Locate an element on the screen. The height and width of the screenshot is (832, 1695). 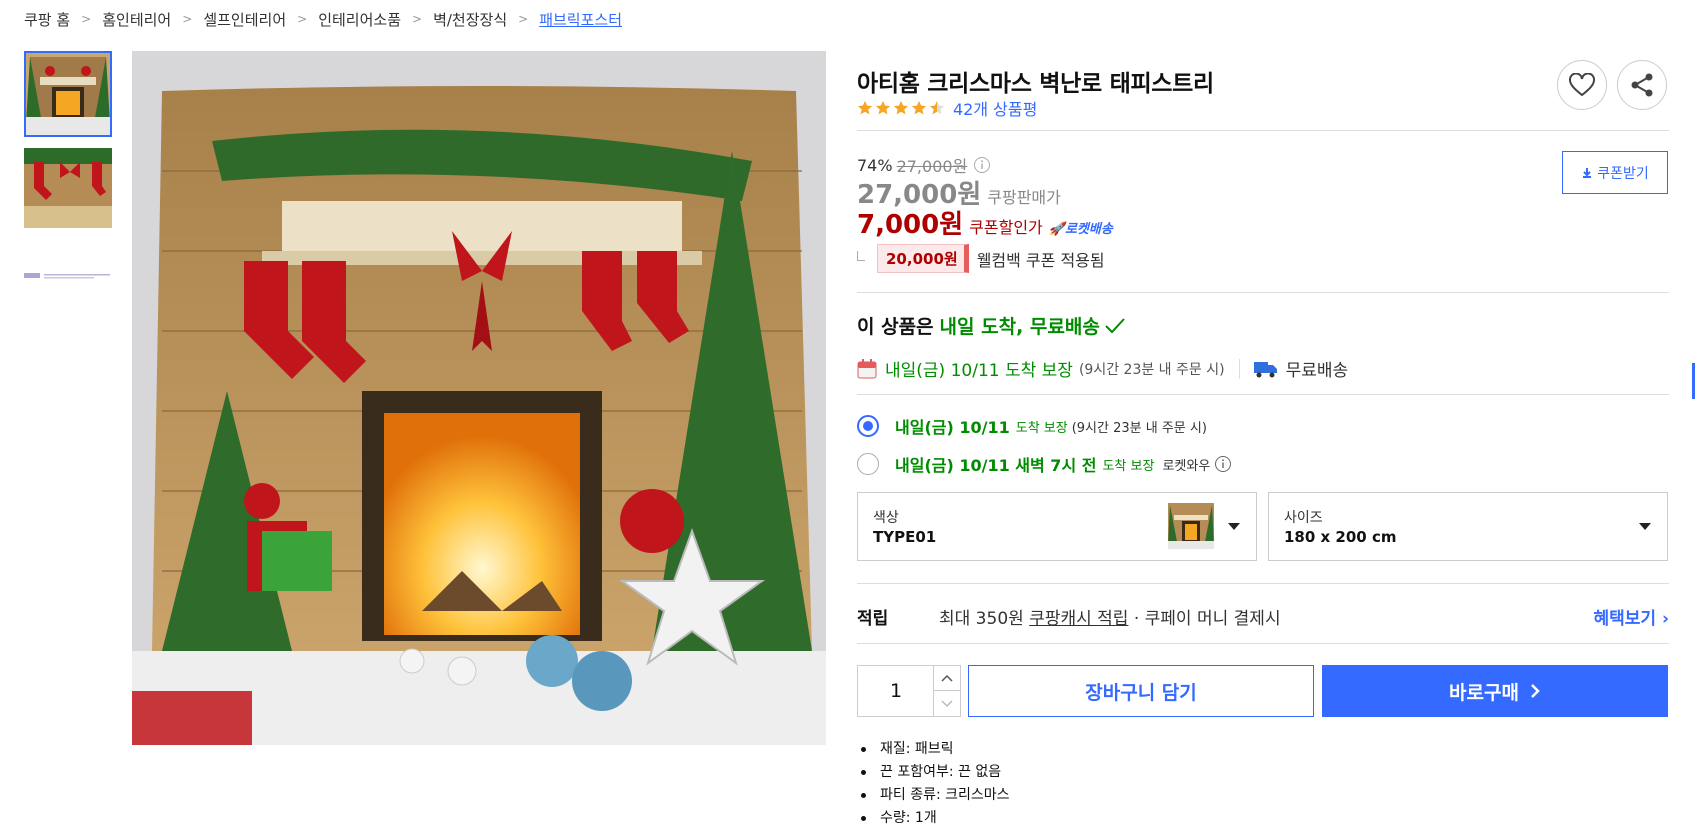
rating-row: 42개 상품평 is located at coordinates (947, 108).